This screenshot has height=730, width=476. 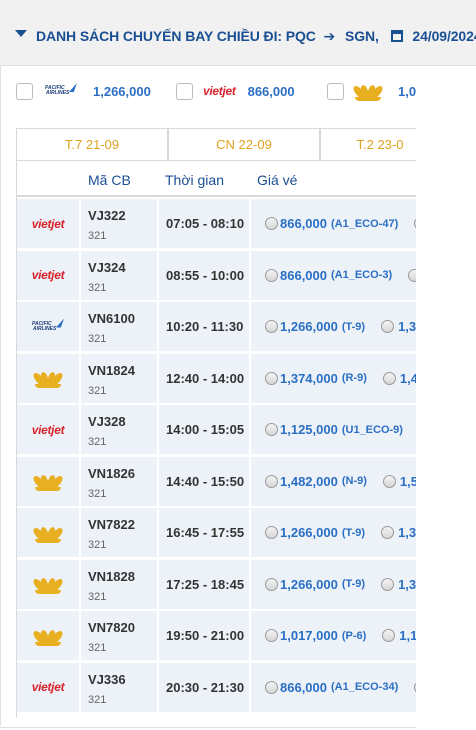 I want to click on fare-cell: 866,000 (A1_ECO-34), so click(x=334, y=687).